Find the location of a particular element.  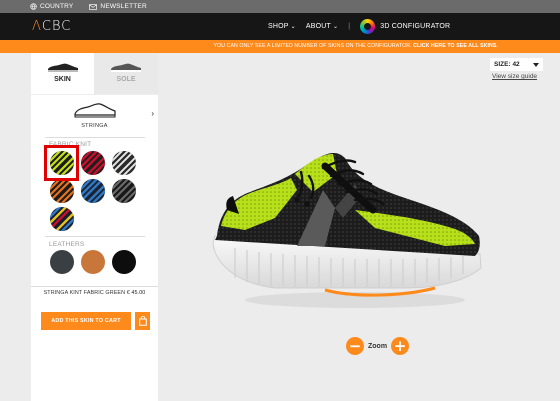

zoom-label: Zoom is located at coordinates (378, 346).